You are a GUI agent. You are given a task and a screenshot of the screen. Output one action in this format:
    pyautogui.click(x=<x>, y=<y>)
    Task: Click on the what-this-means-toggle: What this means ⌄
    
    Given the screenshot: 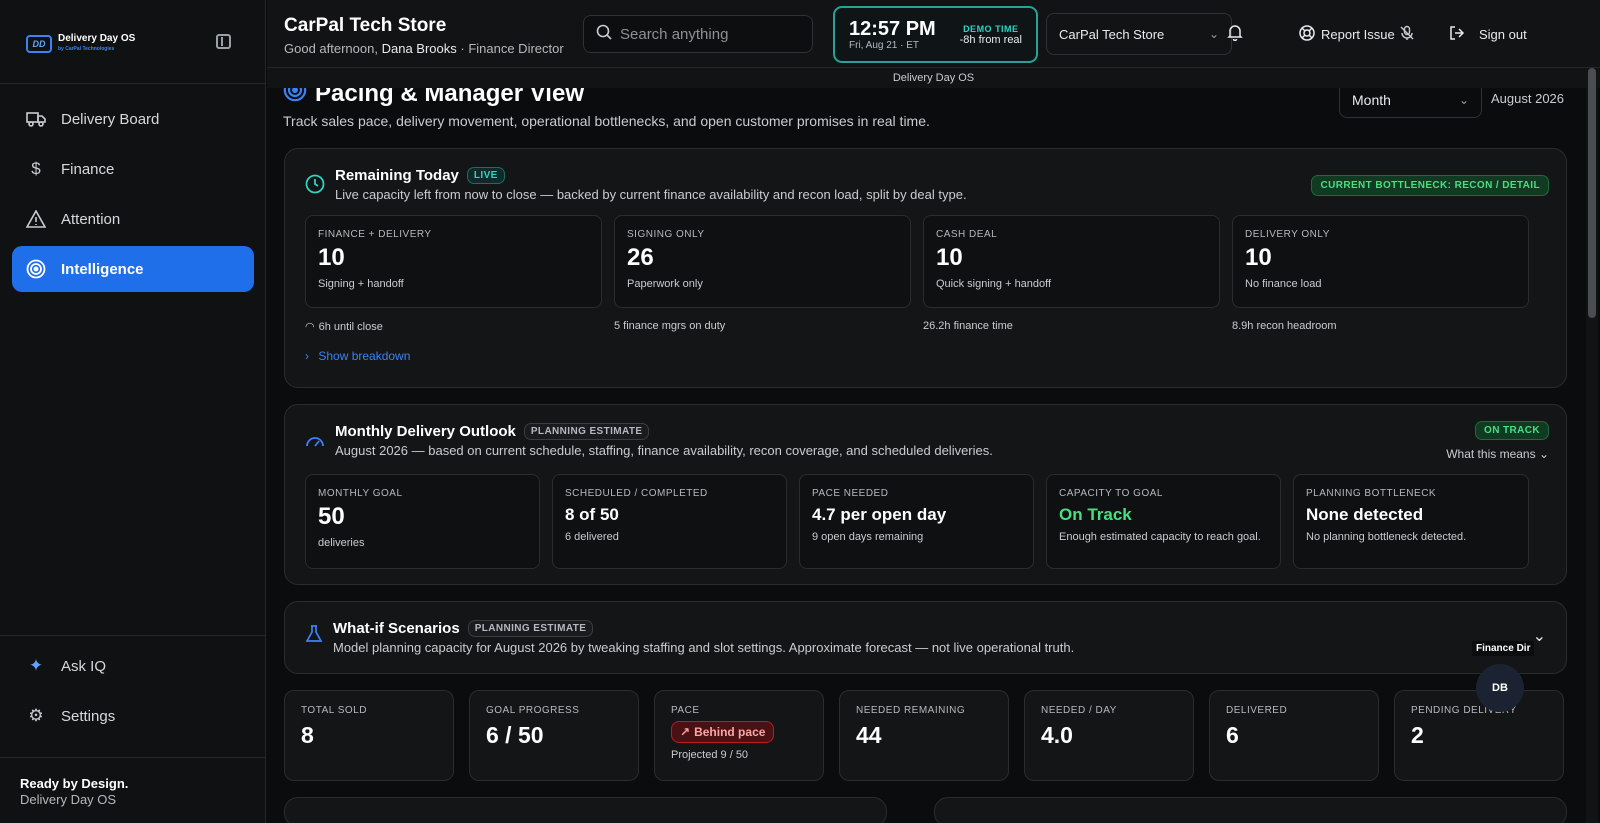 What is the action you would take?
    pyautogui.click(x=1497, y=454)
    